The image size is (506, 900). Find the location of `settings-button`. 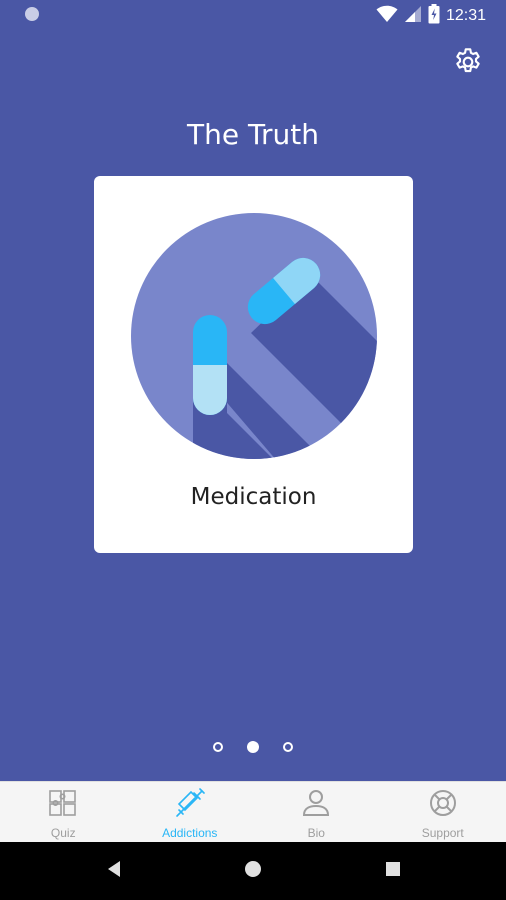

settings-button is located at coordinates (468, 64).